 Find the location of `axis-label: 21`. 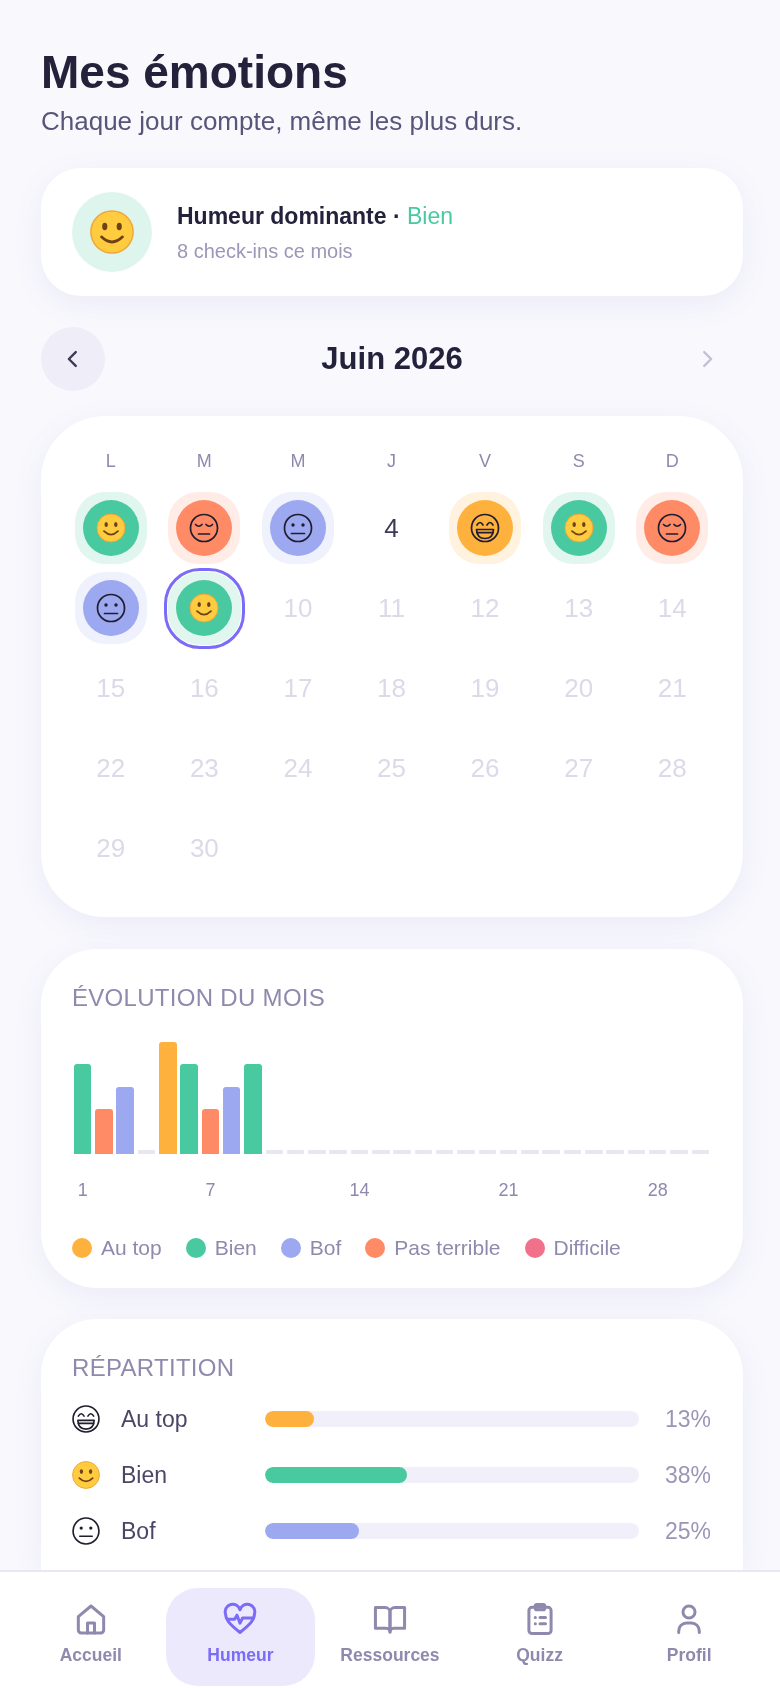

axis-label: 21 is located at coordinates (508, 1191).